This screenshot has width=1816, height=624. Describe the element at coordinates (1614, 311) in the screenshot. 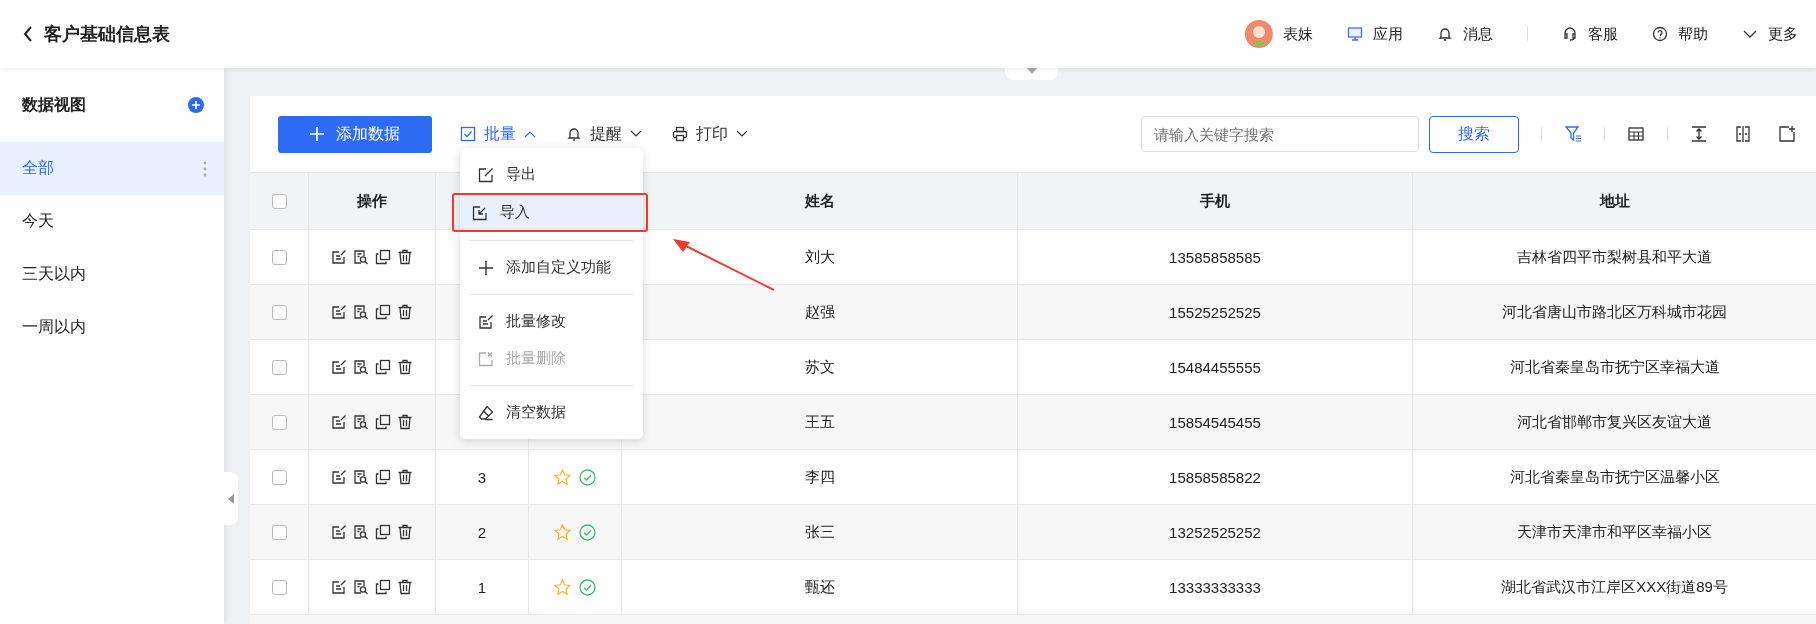

I see `table-cell-text: 河北省唐山市路北区万科城市花园` at that location.